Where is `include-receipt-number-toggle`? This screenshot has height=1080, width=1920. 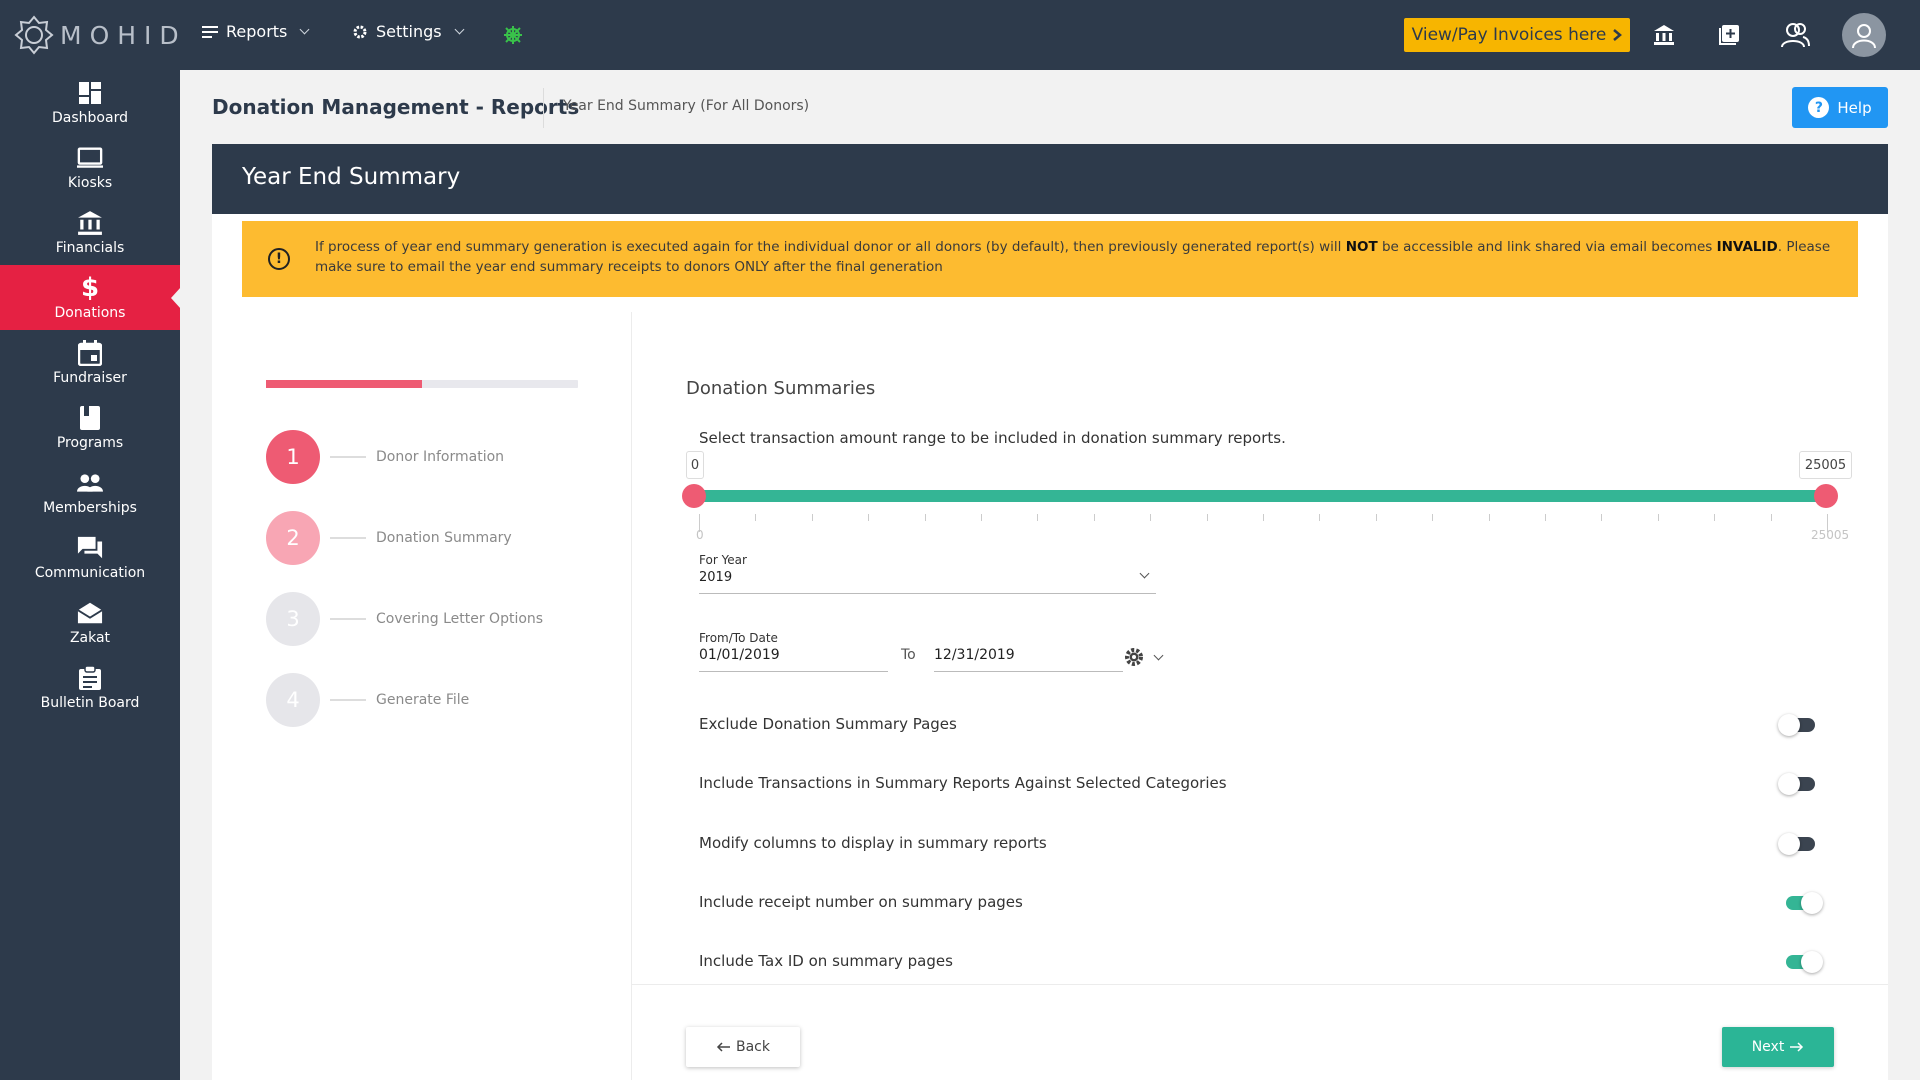 include-receipt-number-toggle is located at coordinates (1804, 903).